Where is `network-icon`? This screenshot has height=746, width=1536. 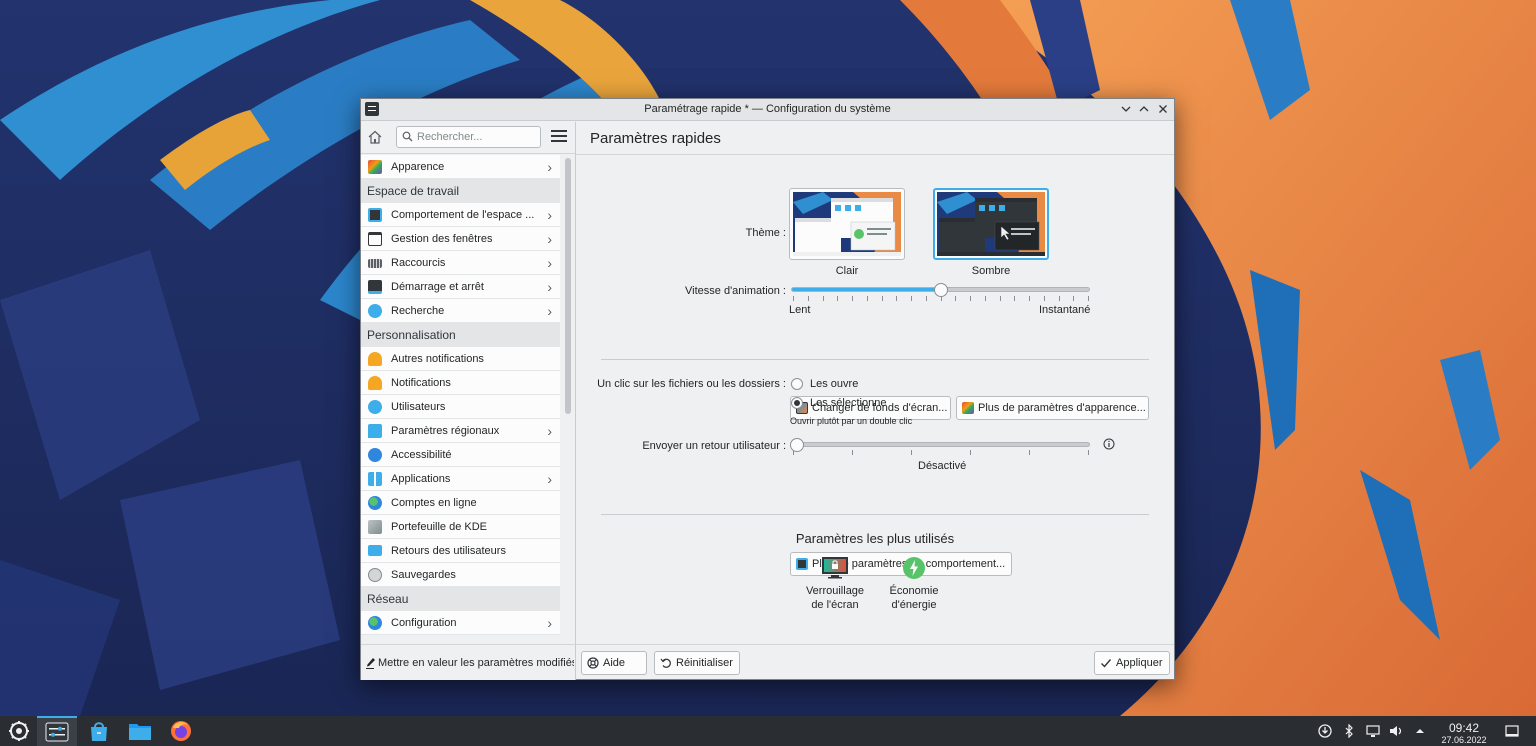 network-icon is located at coordinates (1373, 731).